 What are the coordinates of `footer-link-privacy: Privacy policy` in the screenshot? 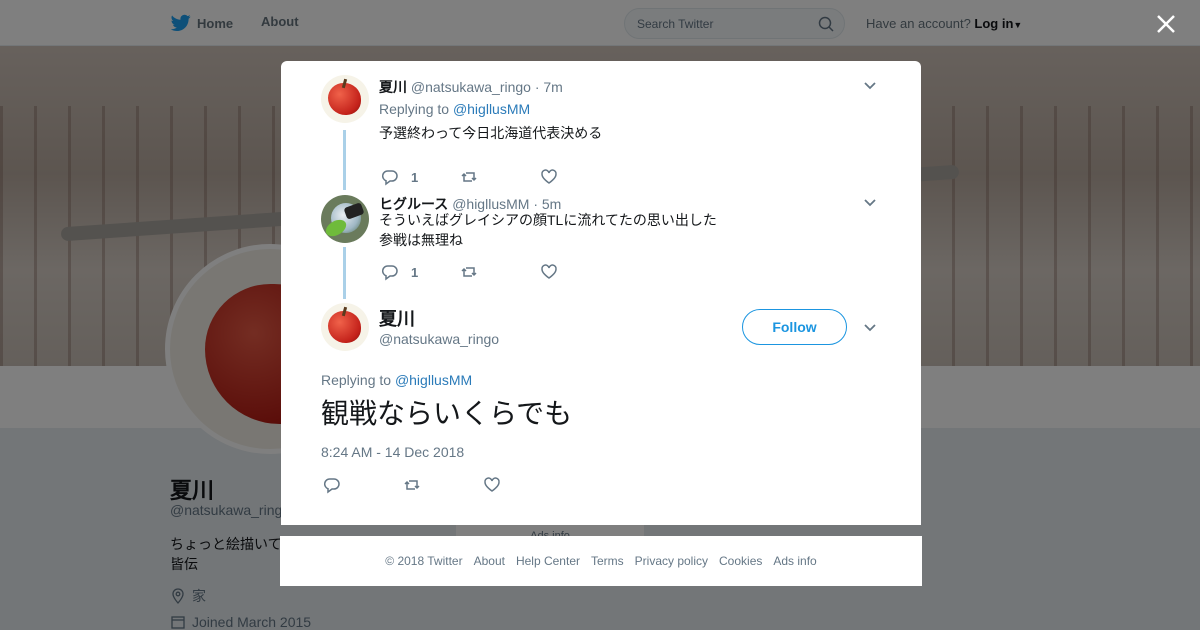 It's located at (671, 561).